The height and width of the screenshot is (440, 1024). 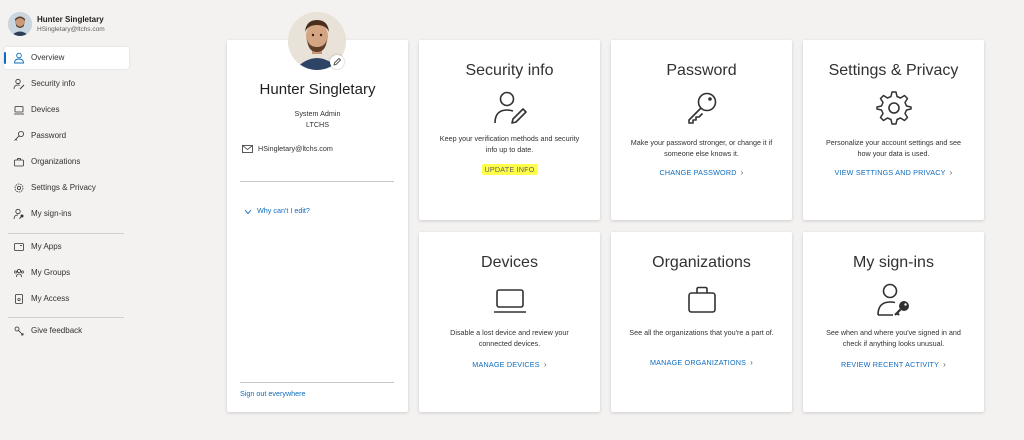 What do you see at coordinates (893, 153) in the screenshot?
I see `tile-description-line: how your data is used.` at bounding box center [893, 153].